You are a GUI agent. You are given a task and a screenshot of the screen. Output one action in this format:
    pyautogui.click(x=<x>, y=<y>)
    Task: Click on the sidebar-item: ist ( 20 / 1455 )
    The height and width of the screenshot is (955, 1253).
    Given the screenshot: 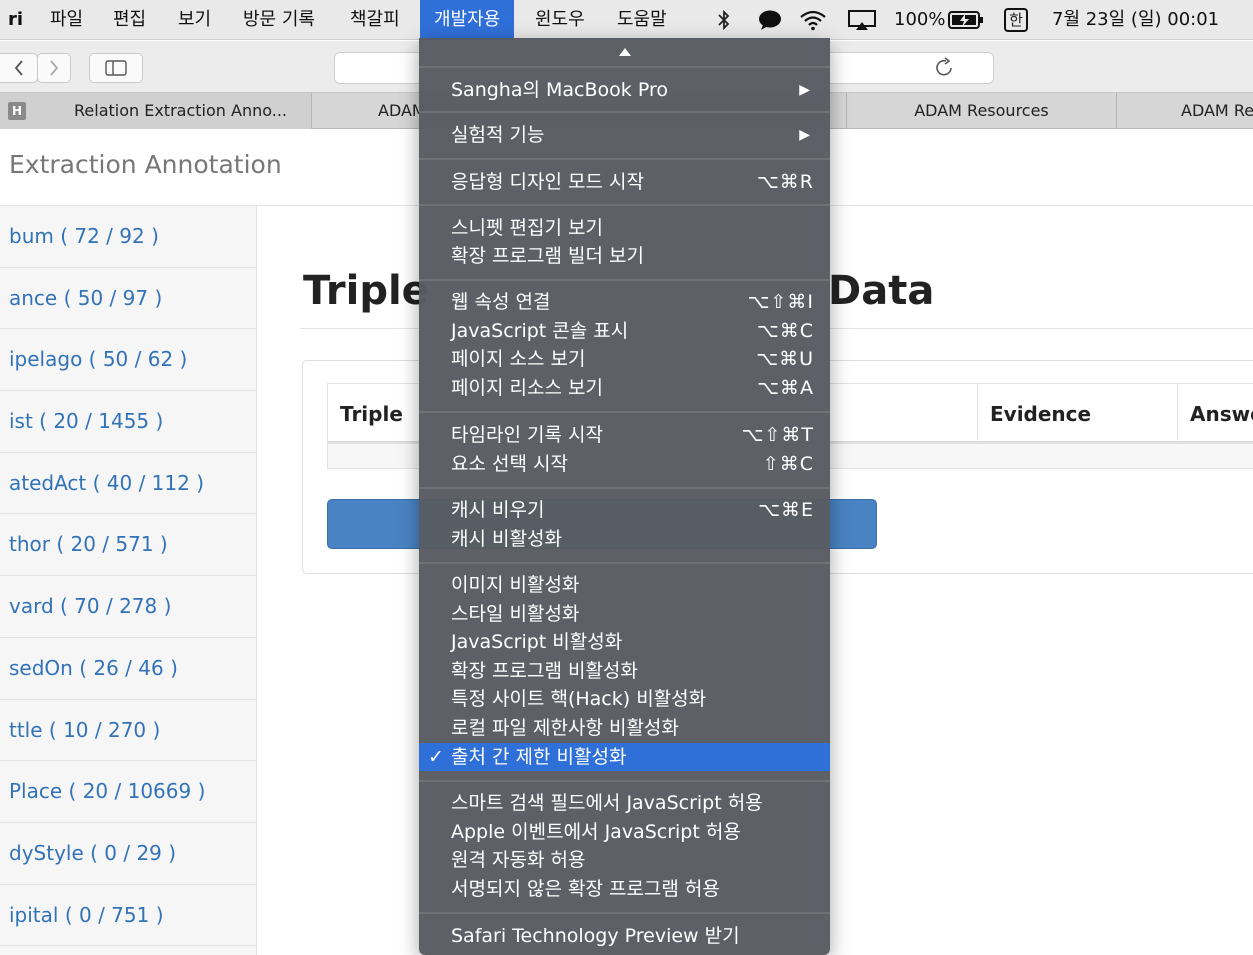 What is the action you would take?
    pyautogui.click(x=128, y=422)
    